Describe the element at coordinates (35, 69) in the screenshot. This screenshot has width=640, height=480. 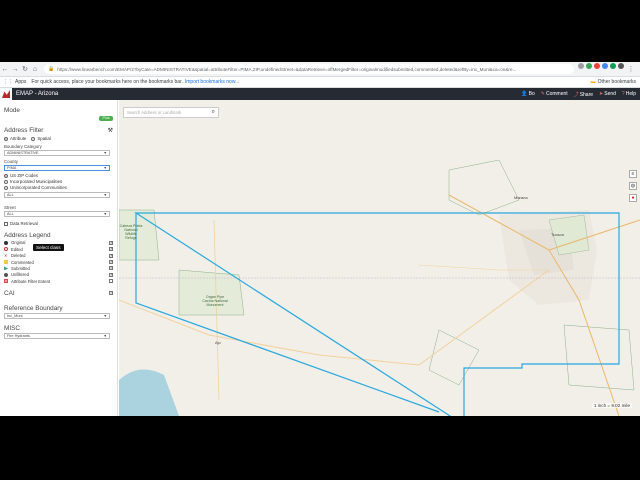
I see `home-icon: ⌂` at that location.